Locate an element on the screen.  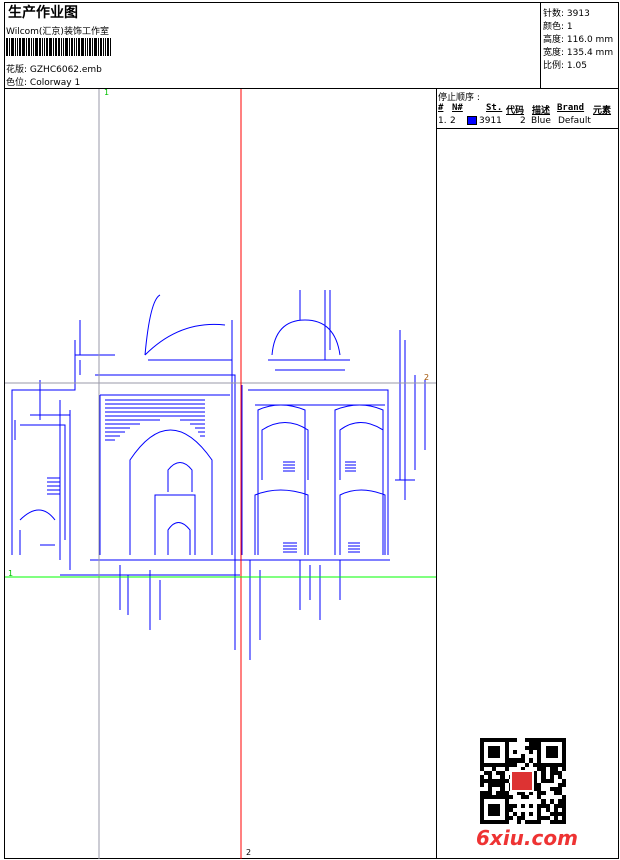
seal-stamp is located at coordinates (522, 781).